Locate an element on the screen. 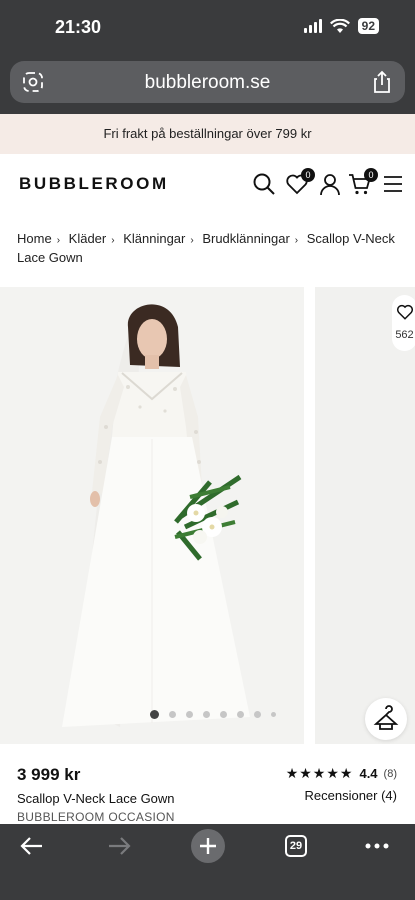 The width and height of the screenshot is (415, 900). site-logo: BUBBLEROOM is located at coordinates (94, 184).